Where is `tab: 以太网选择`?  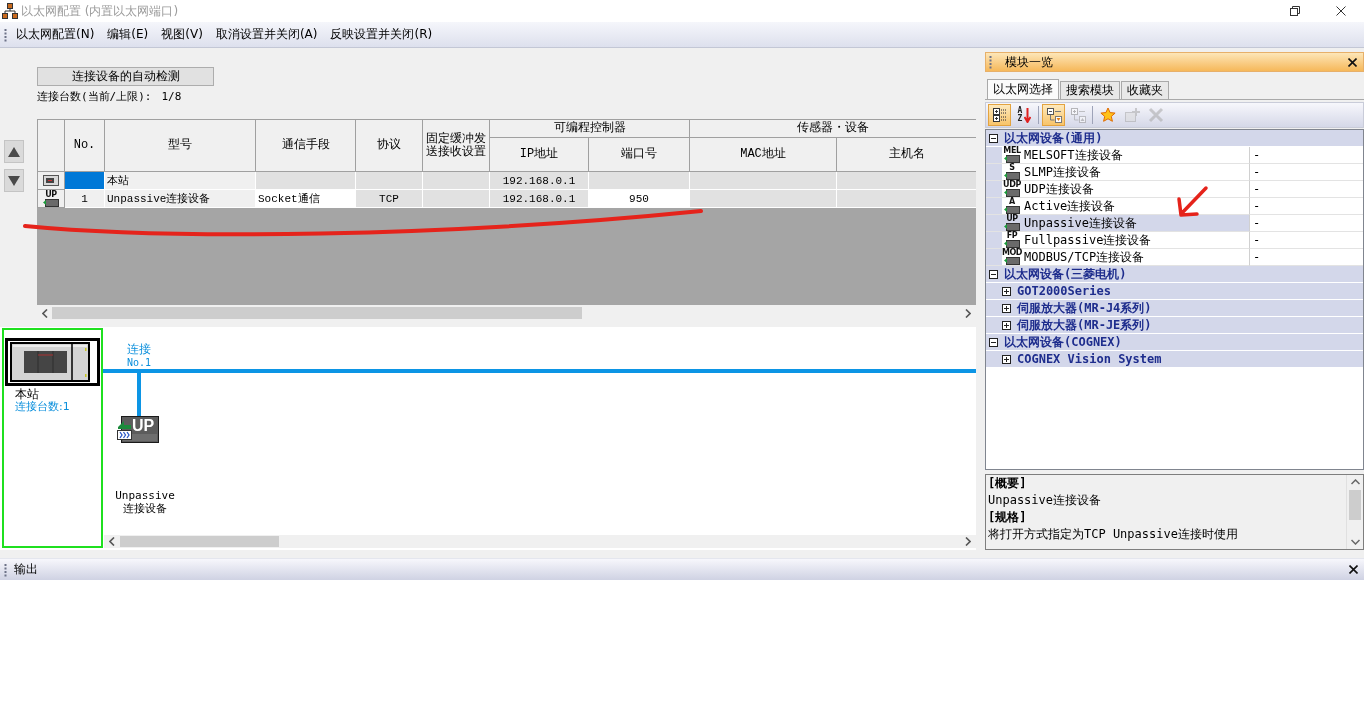
tab: 以太网选择 is located at coordinates (1023, 89).